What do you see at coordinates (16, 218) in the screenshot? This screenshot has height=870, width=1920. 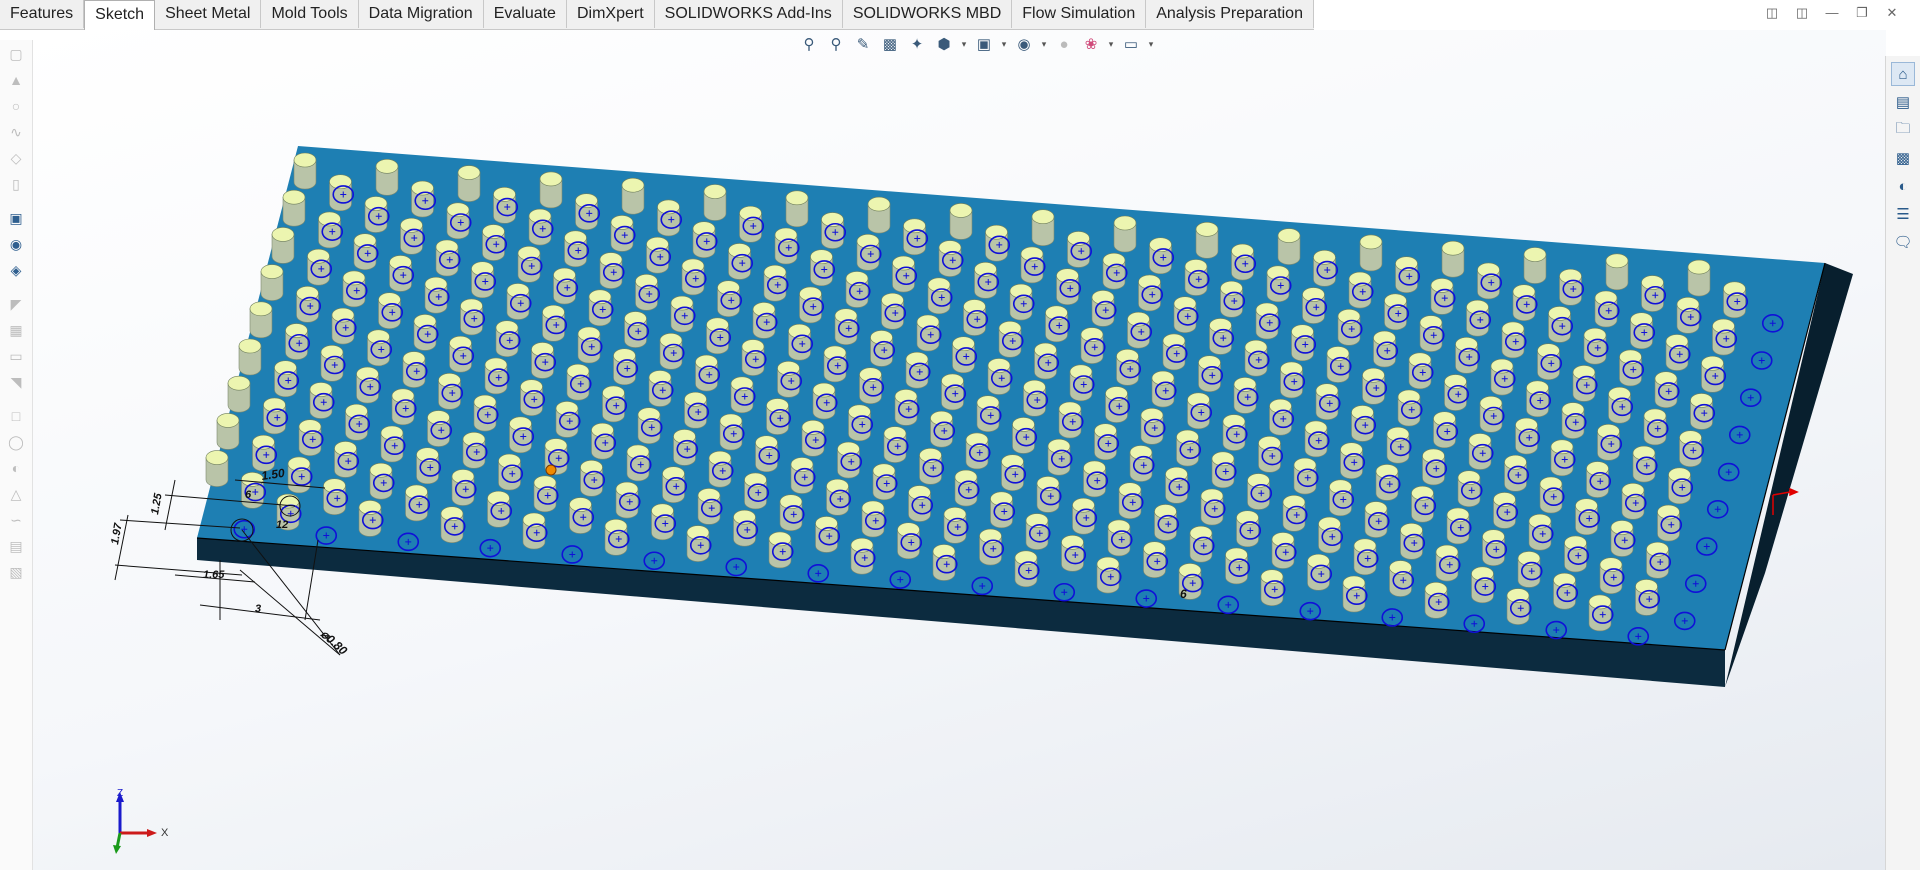 I see `cut-extrude-icon: ▣` at bounding box center [16, 218].